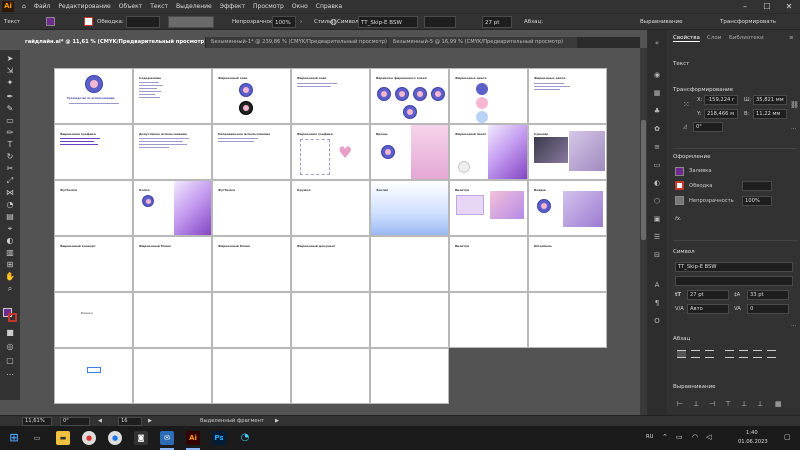 Image resolution: width=800 pixels, height=450 pixels. What do you see at coordinates (251, 264) in the screenshot?
I see `artboard-letterhead-2: Фирменный бланк` at bounding box center [251, 264].